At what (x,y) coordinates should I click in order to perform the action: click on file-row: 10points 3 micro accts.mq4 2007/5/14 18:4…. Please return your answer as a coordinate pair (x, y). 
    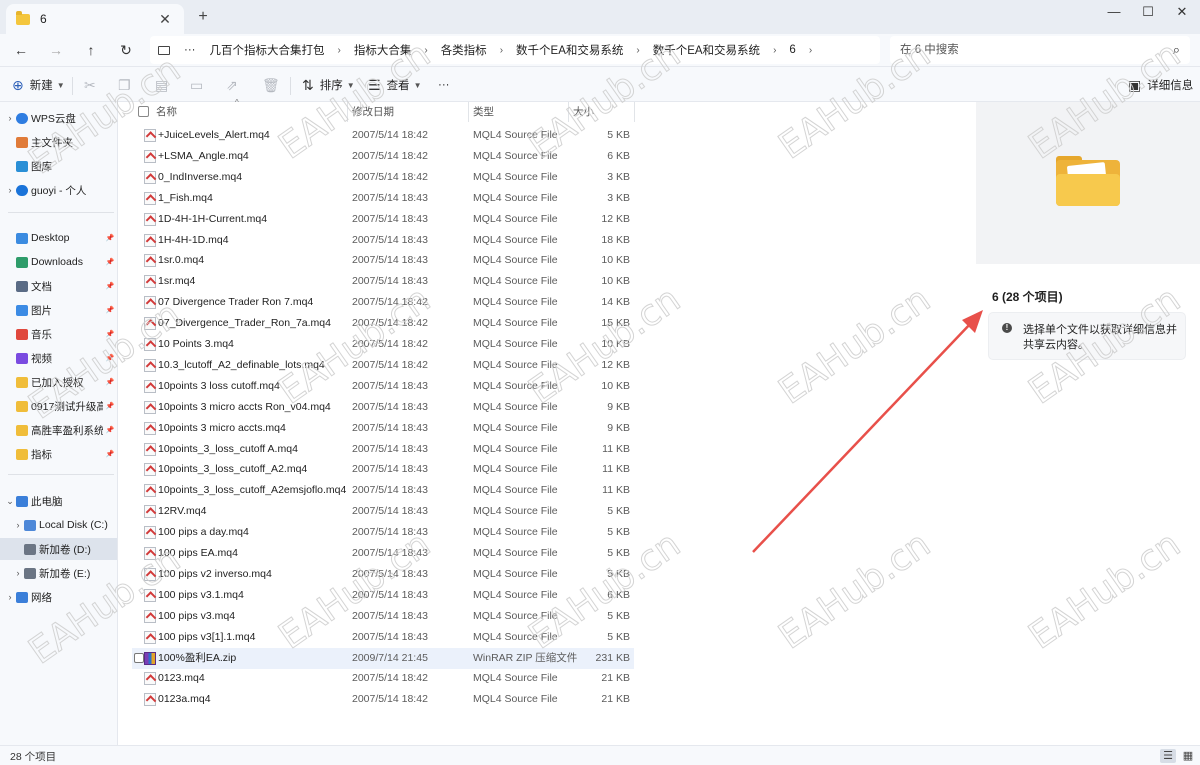
    Looking at the image, I should click on (383, 428).